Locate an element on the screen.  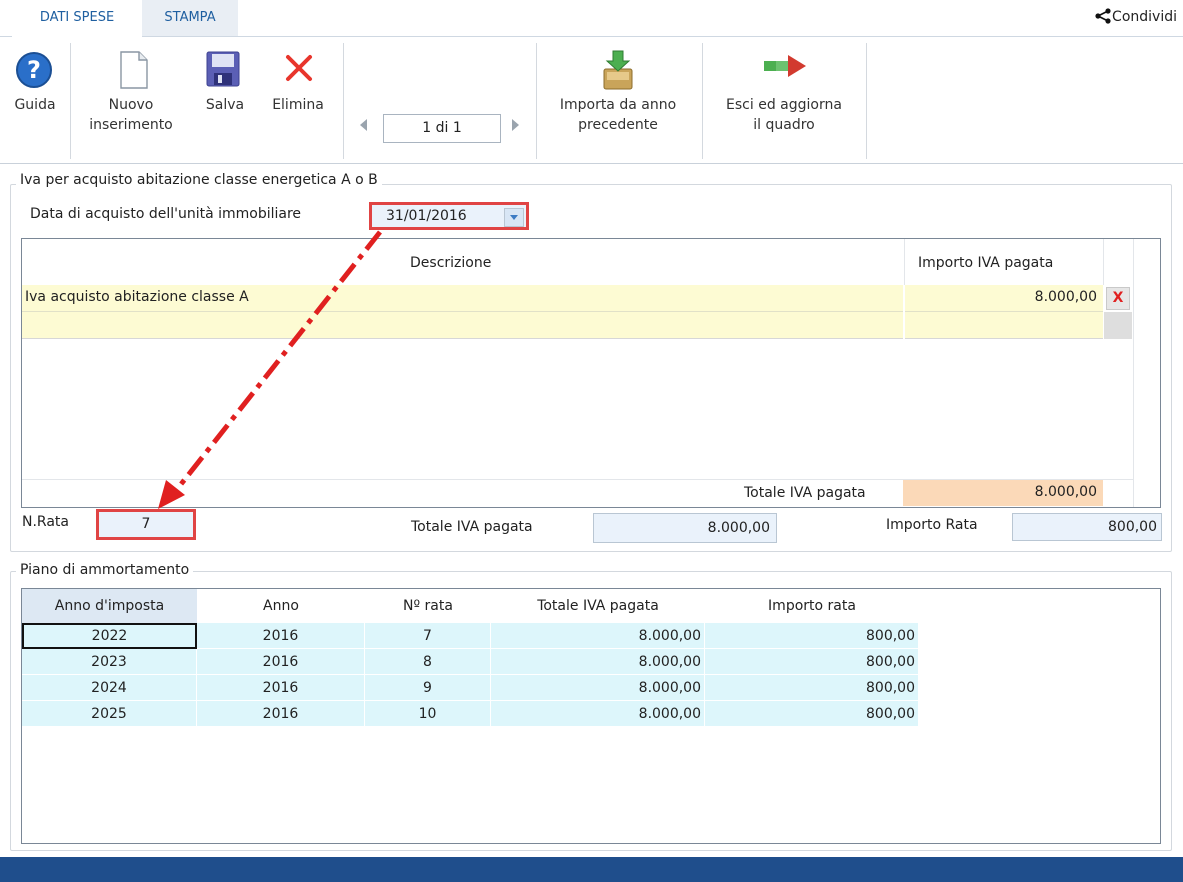
guida-button: ? Guida is located at coordinates (35, 95).